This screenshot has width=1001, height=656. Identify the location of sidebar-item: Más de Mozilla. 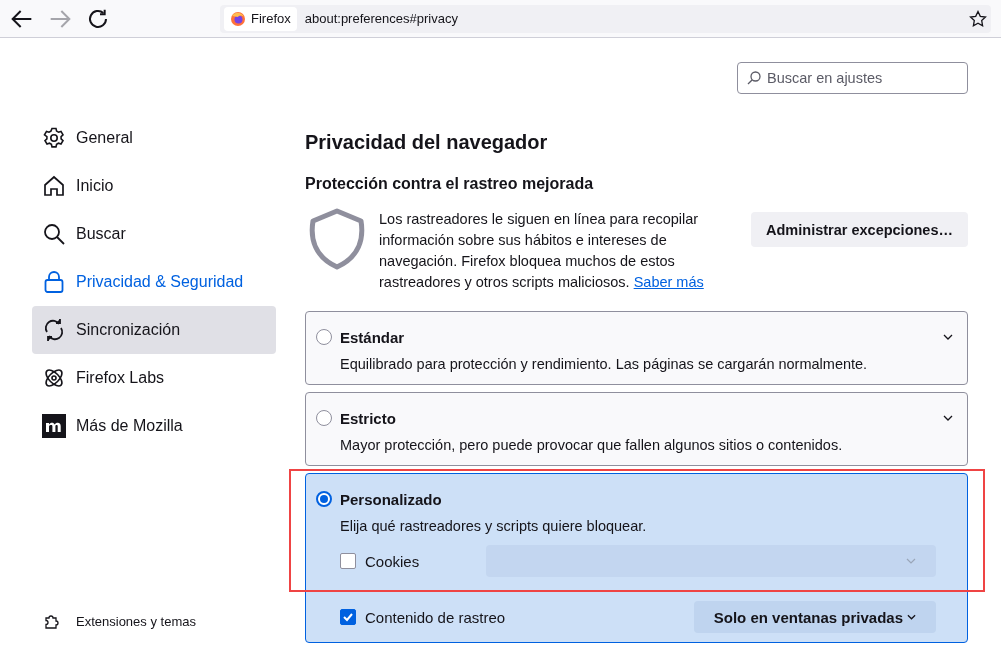
(154, 426).